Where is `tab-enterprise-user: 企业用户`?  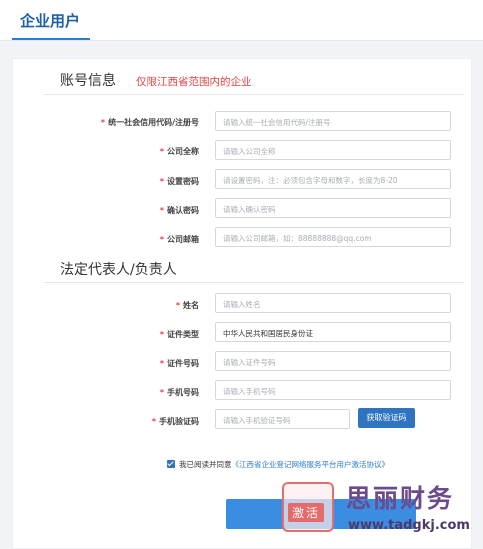 tab-enterprise-user: 企业用户 is located at coordinates (51, 20).